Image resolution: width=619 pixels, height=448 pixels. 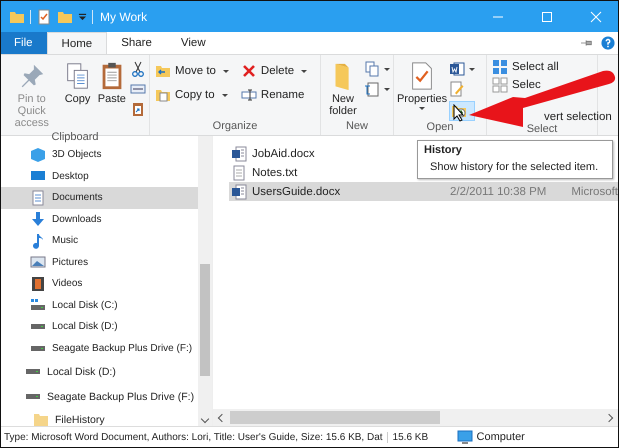 I want to click on group-label: Clipboard, so click(x=75, y=137).